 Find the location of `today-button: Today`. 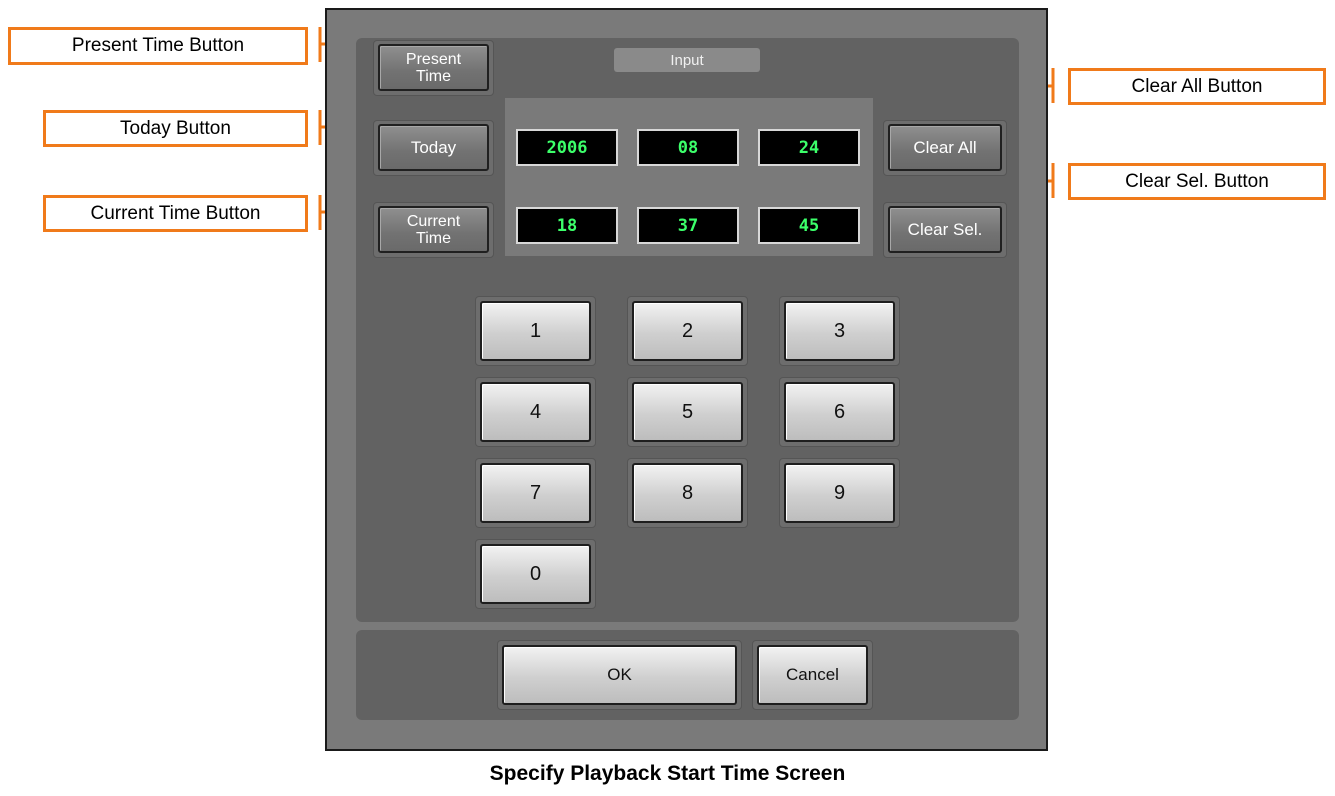

today-button: Today is located at coordinates (433, 147).